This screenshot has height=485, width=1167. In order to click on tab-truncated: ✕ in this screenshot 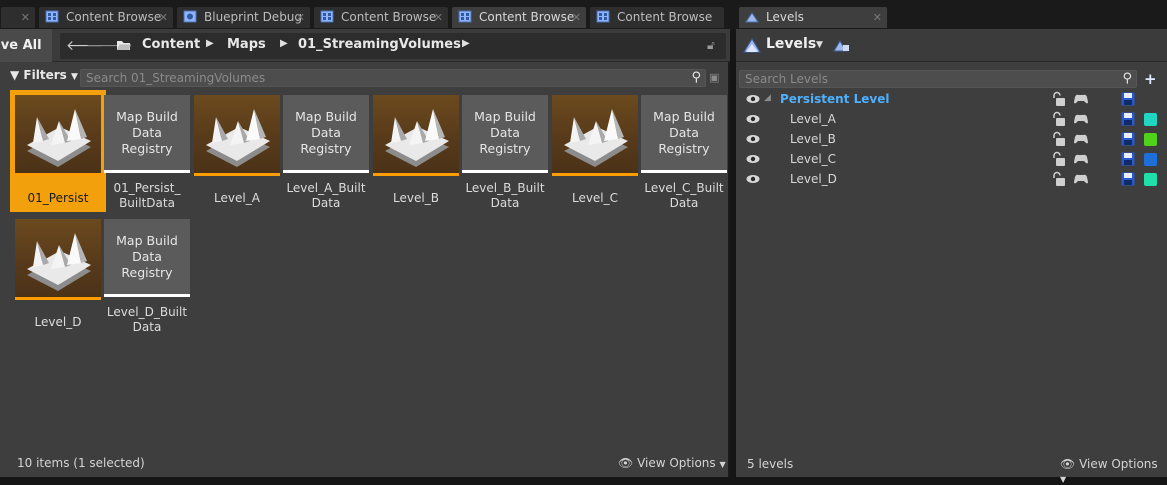, I will do `click(18, 17)`.